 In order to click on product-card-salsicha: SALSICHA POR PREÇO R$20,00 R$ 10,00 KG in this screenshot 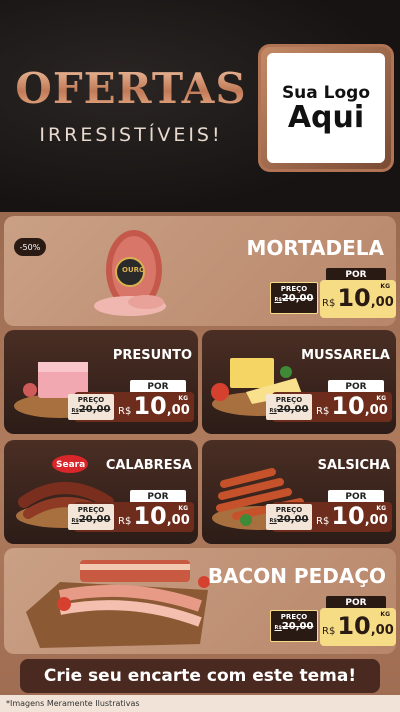, I will do `click(299, 492)`.